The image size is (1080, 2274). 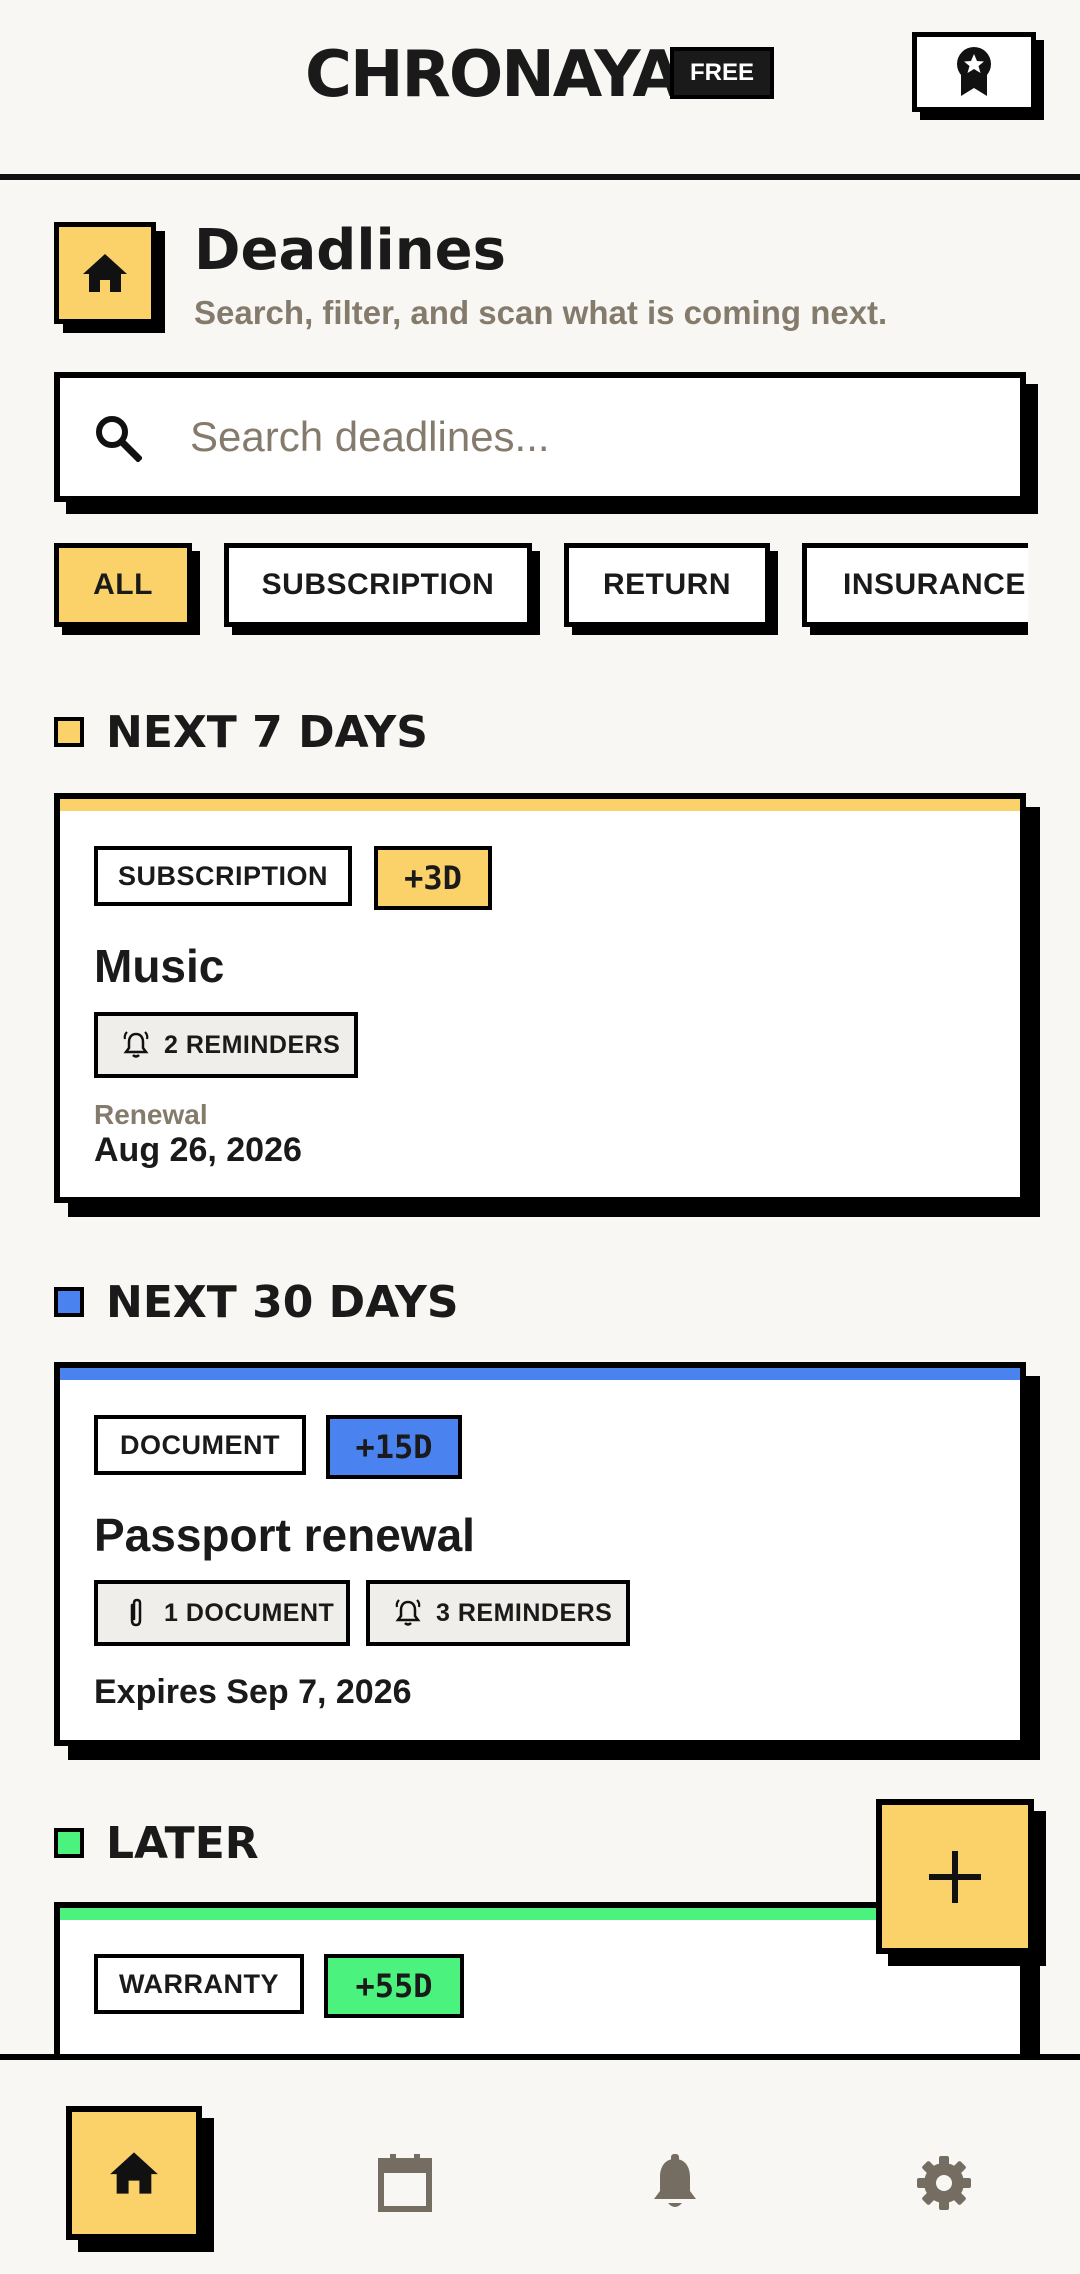 What do you see at coordinates (159, 966) in the screenshot?
I see `card-title: Music` at bounding box center [159, 966].